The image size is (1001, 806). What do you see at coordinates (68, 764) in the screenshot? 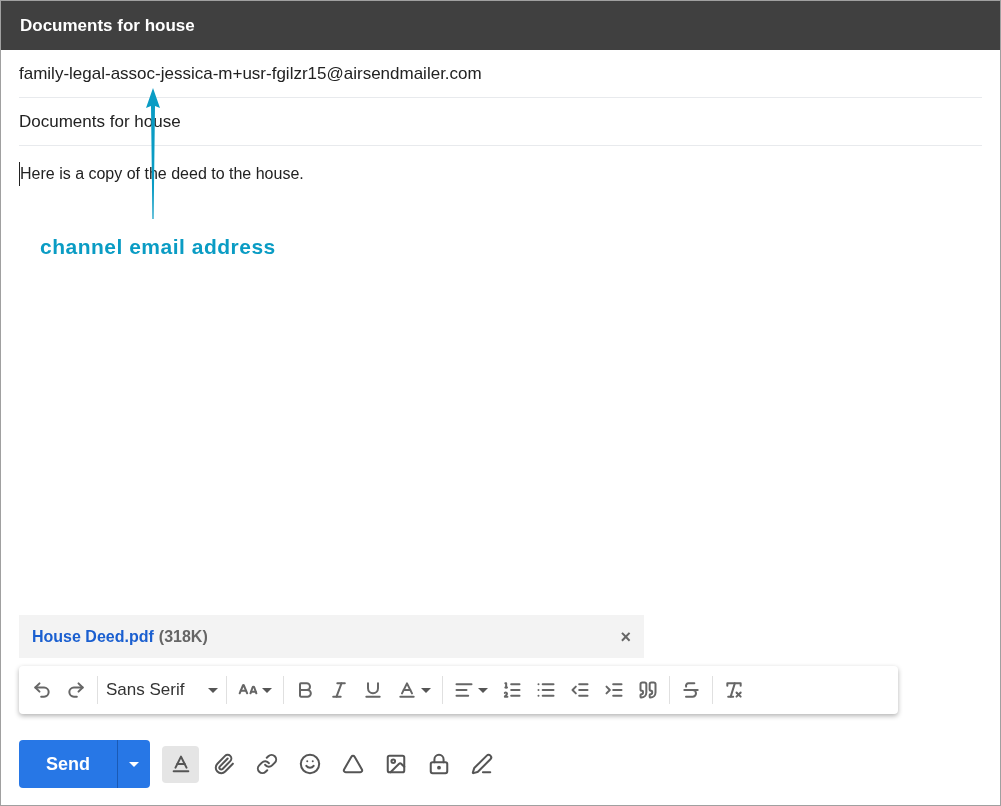
I see `send-button: Send` at bounding box center [68, 764].